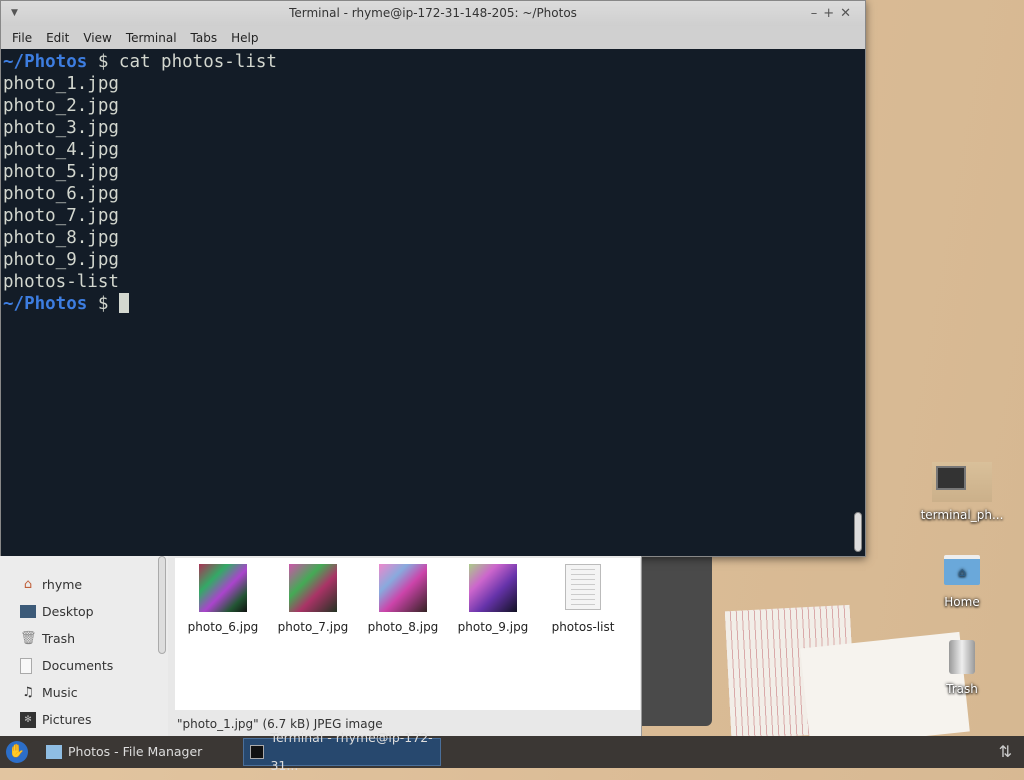  I want to click on file-item: photos-list, so click(583, 599).